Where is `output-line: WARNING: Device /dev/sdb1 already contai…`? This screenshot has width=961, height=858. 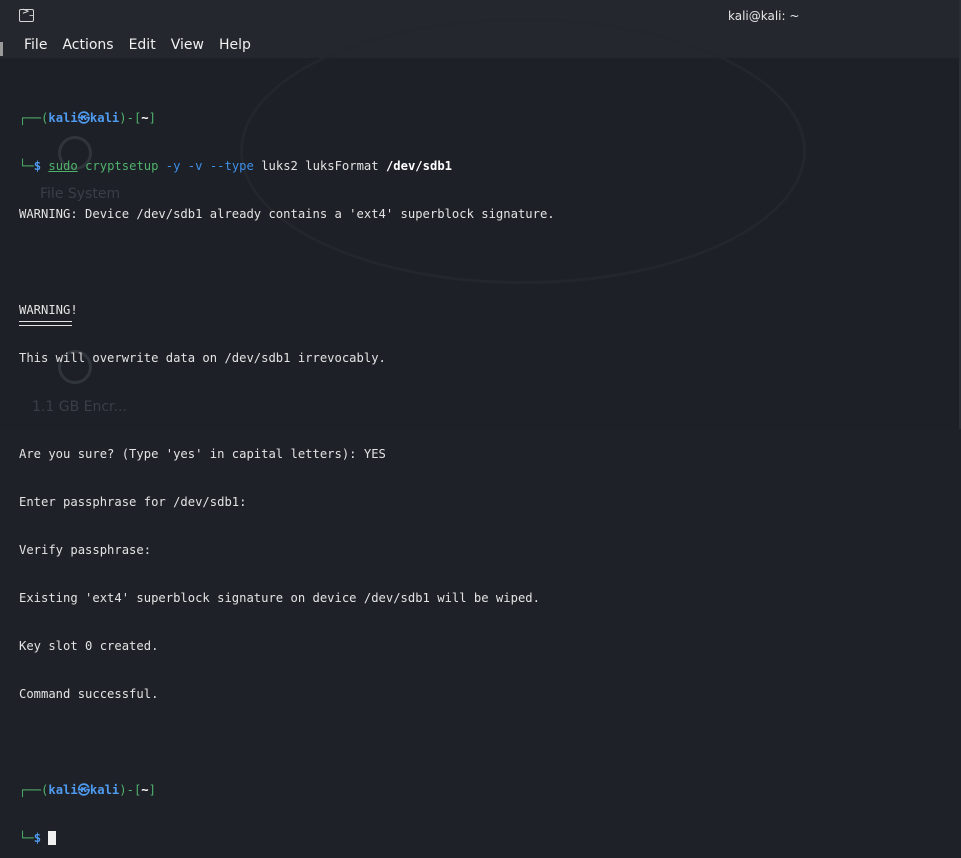 output-line: WARNING: Device /dev/sdb1 already contai… is located at coordinates (287, 214).